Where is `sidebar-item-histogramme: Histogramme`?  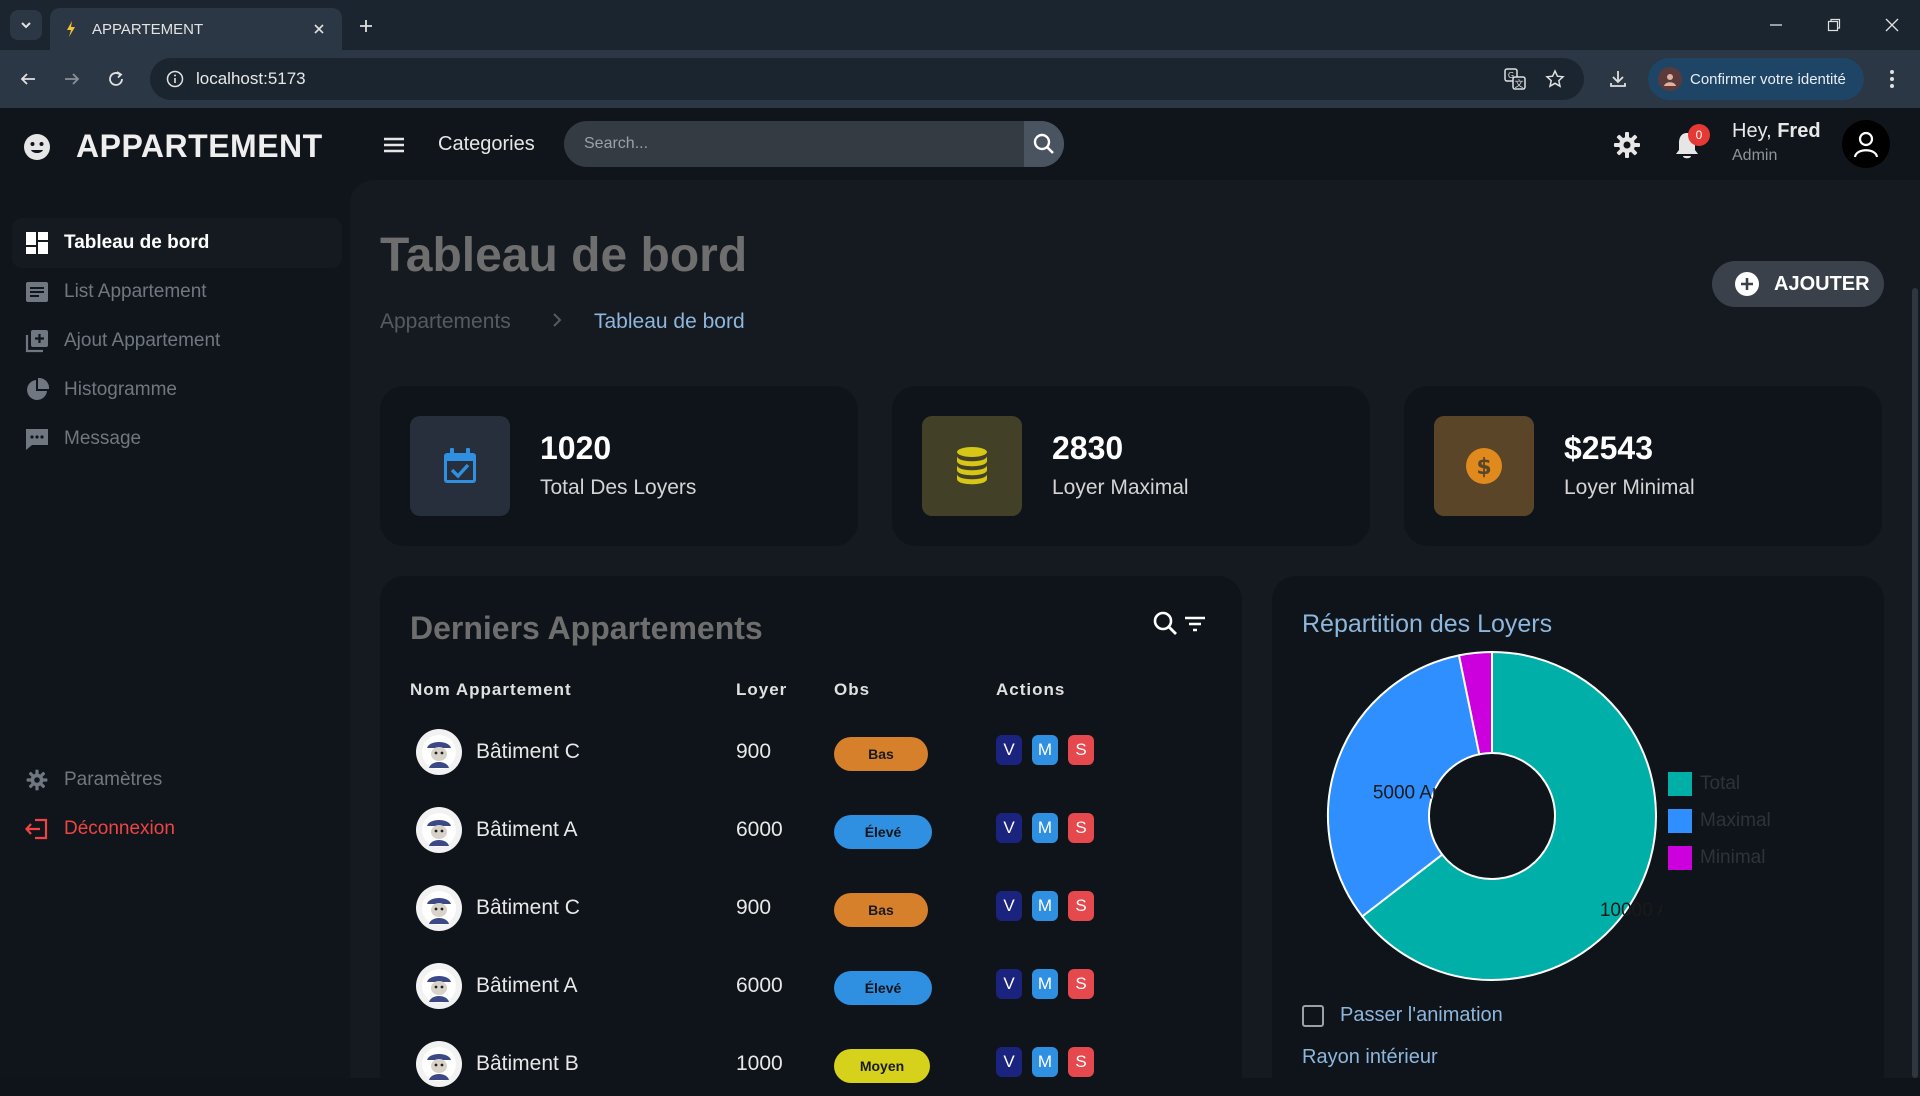
sidebar-item-histogramme: Histogramme is located at coordinates (177, 390).